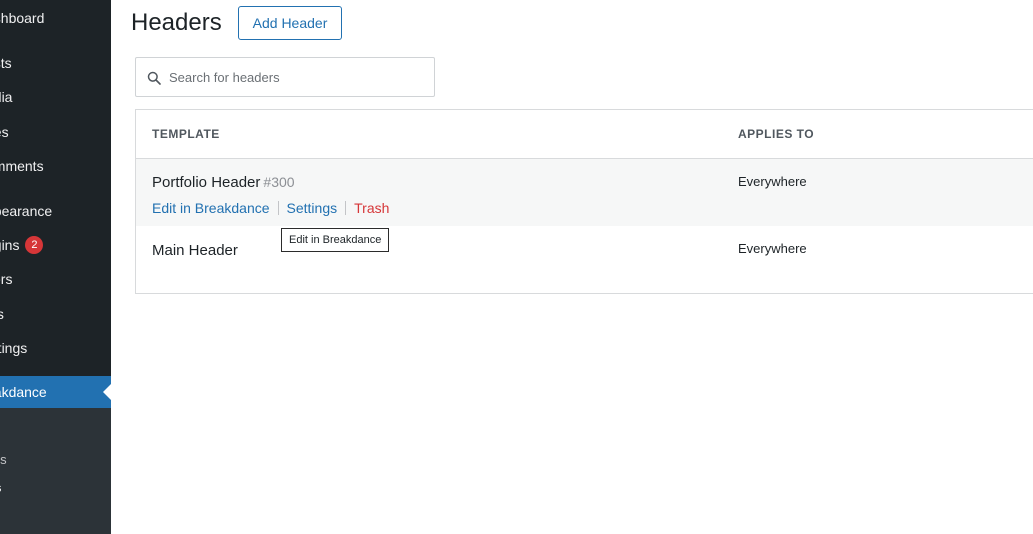  I want to click on sidebar-item-dashboard: ashboard, so click(22, 18).